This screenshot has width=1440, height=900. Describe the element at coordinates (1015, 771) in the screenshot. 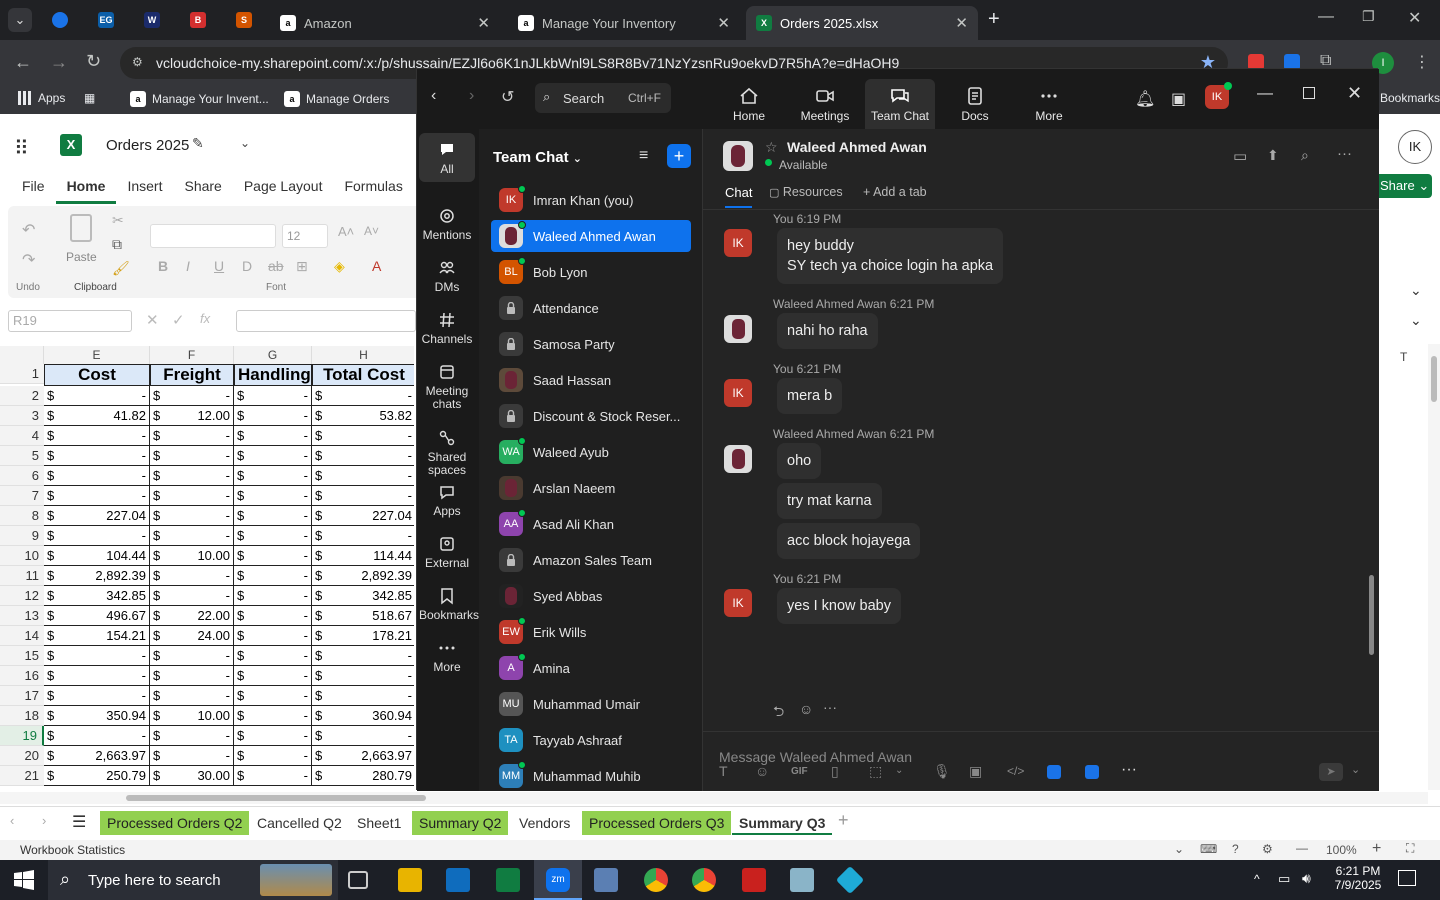

I see `code-snippet-icon: </>` at that location.